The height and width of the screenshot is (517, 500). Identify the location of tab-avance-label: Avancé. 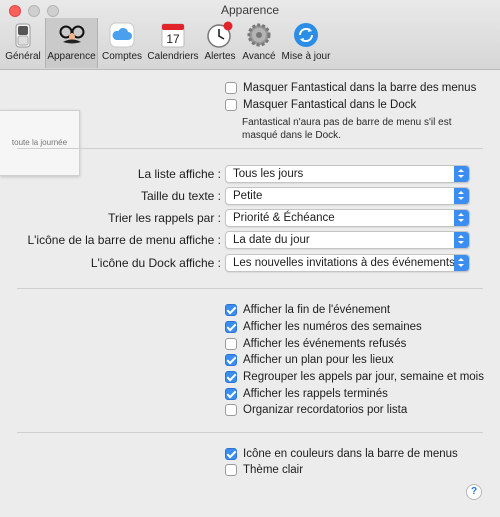
(259, 56).